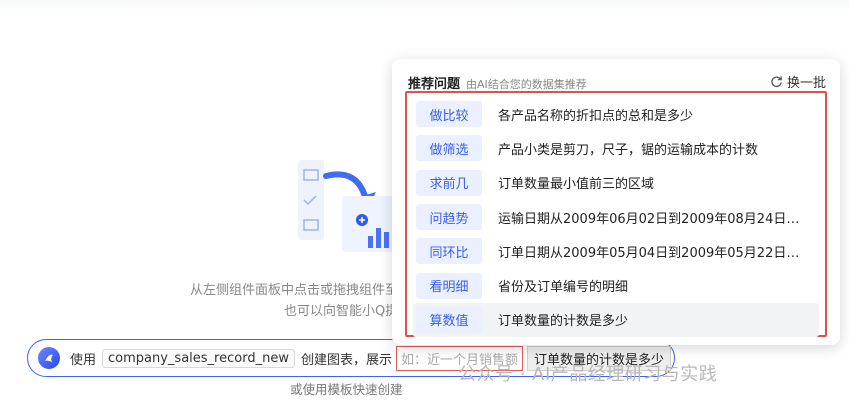 The width and height of the screenshot is (849, 405). I want to click on popover-subtitle: 由AI结合您的数据集推荐, so click(526, 84).